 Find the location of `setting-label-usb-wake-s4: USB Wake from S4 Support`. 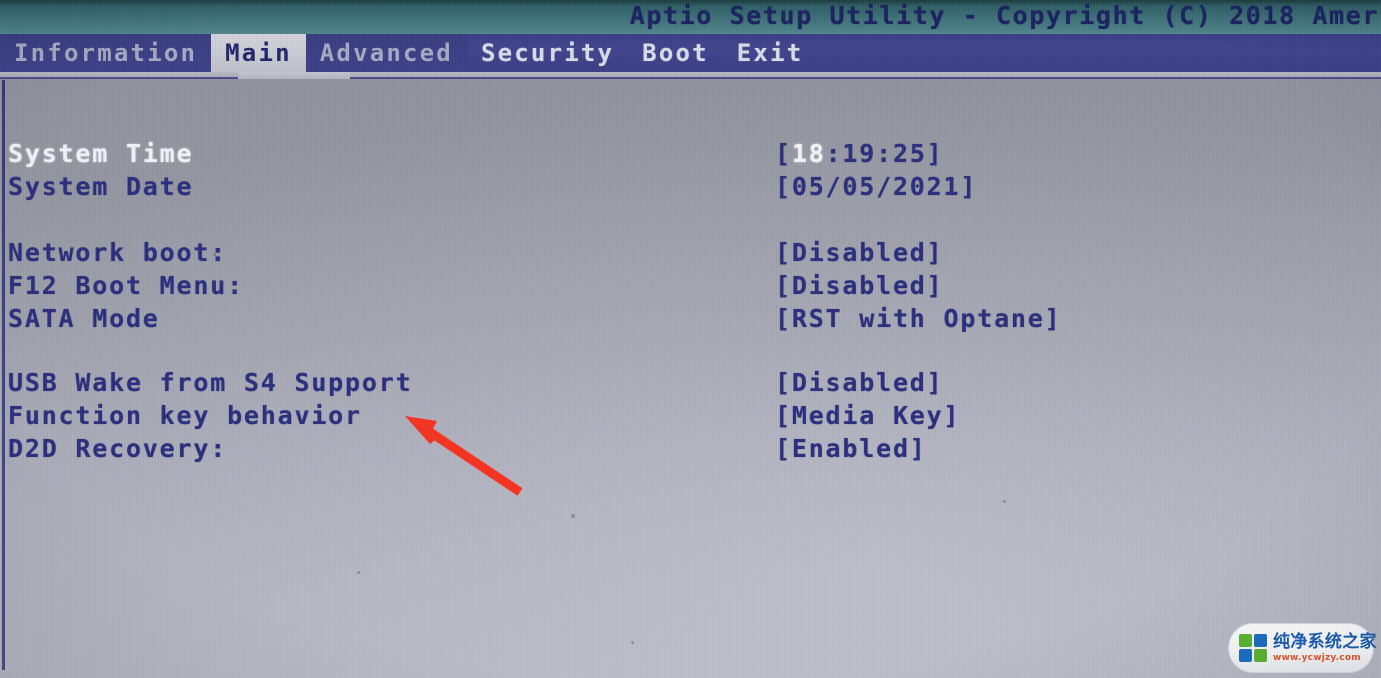

setting-label-usb-wake-s4: USB Wake from S4 Support is located at coordinates (210, 382).